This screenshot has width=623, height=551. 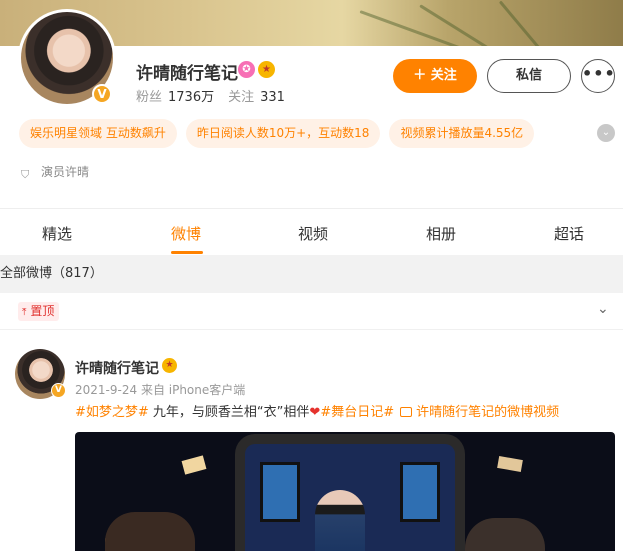 What do you see at coordinates (112, 412) in the screenshot?
I see `hashtag-link: #如梦之梦#` at bounding box center [112, 412].